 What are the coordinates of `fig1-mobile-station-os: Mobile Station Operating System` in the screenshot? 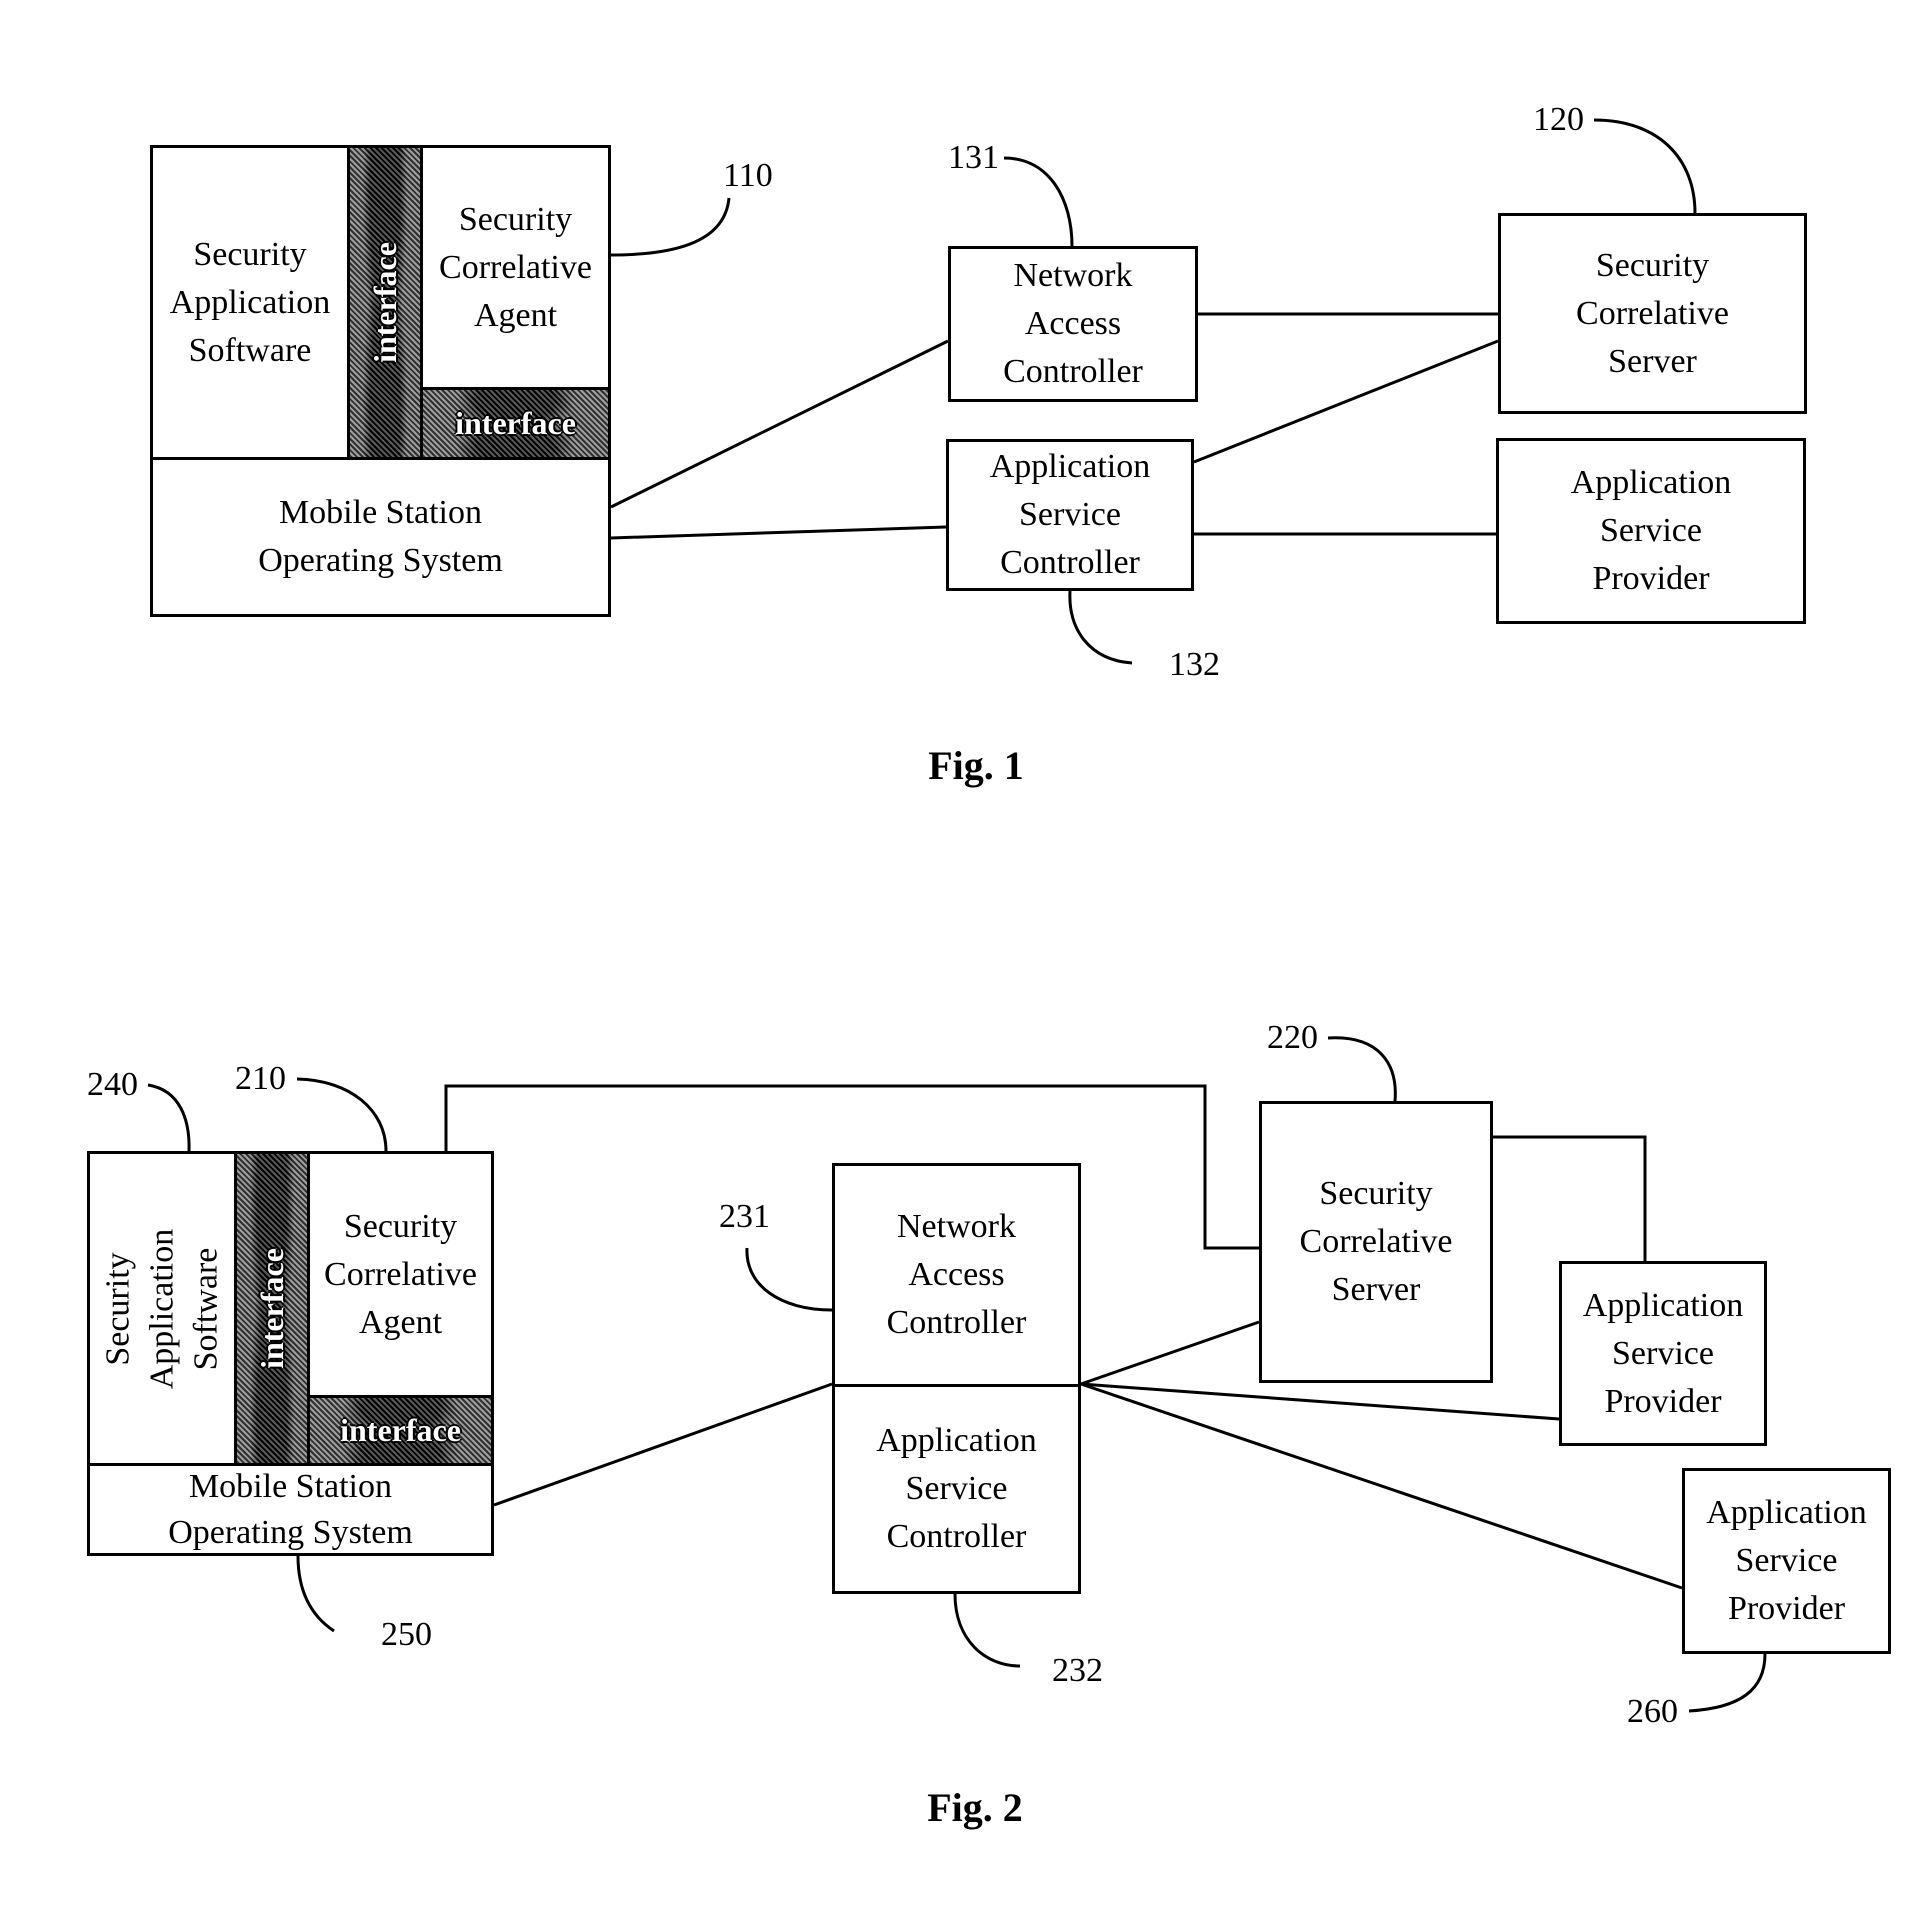 It's located at (380, 537).